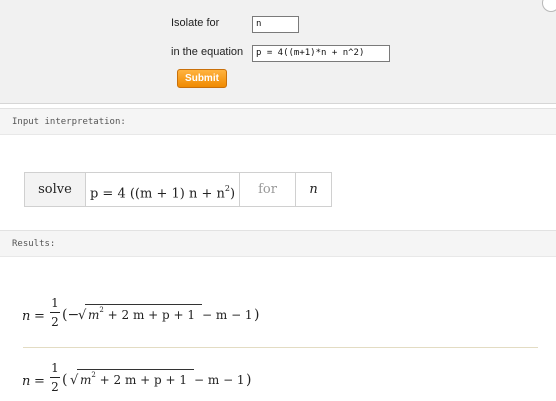 The image size is (556, 401). What do you see at coordinates (195, 23) in the screenshot?
I see `isolate-label: Isolate for` at bounding box center [195, 23].